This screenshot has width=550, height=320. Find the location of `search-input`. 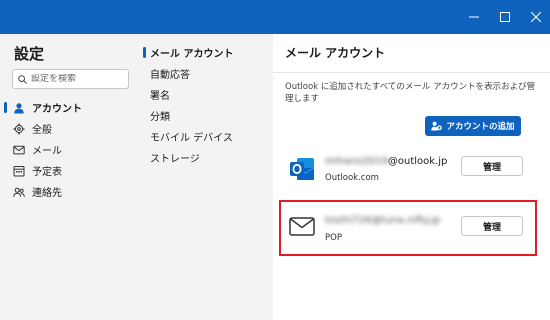

search-input is located at coordinates (79, 79).